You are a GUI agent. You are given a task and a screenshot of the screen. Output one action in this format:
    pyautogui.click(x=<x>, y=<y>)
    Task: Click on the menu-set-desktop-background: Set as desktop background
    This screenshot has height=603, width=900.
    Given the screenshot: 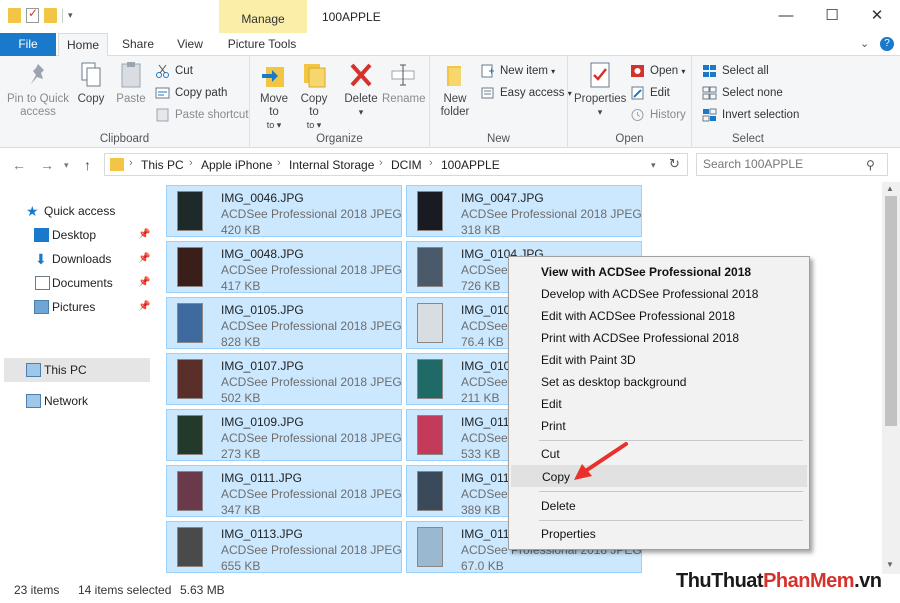 What is the action you would take?
    pyautogui.click(x=659, y=382)
    